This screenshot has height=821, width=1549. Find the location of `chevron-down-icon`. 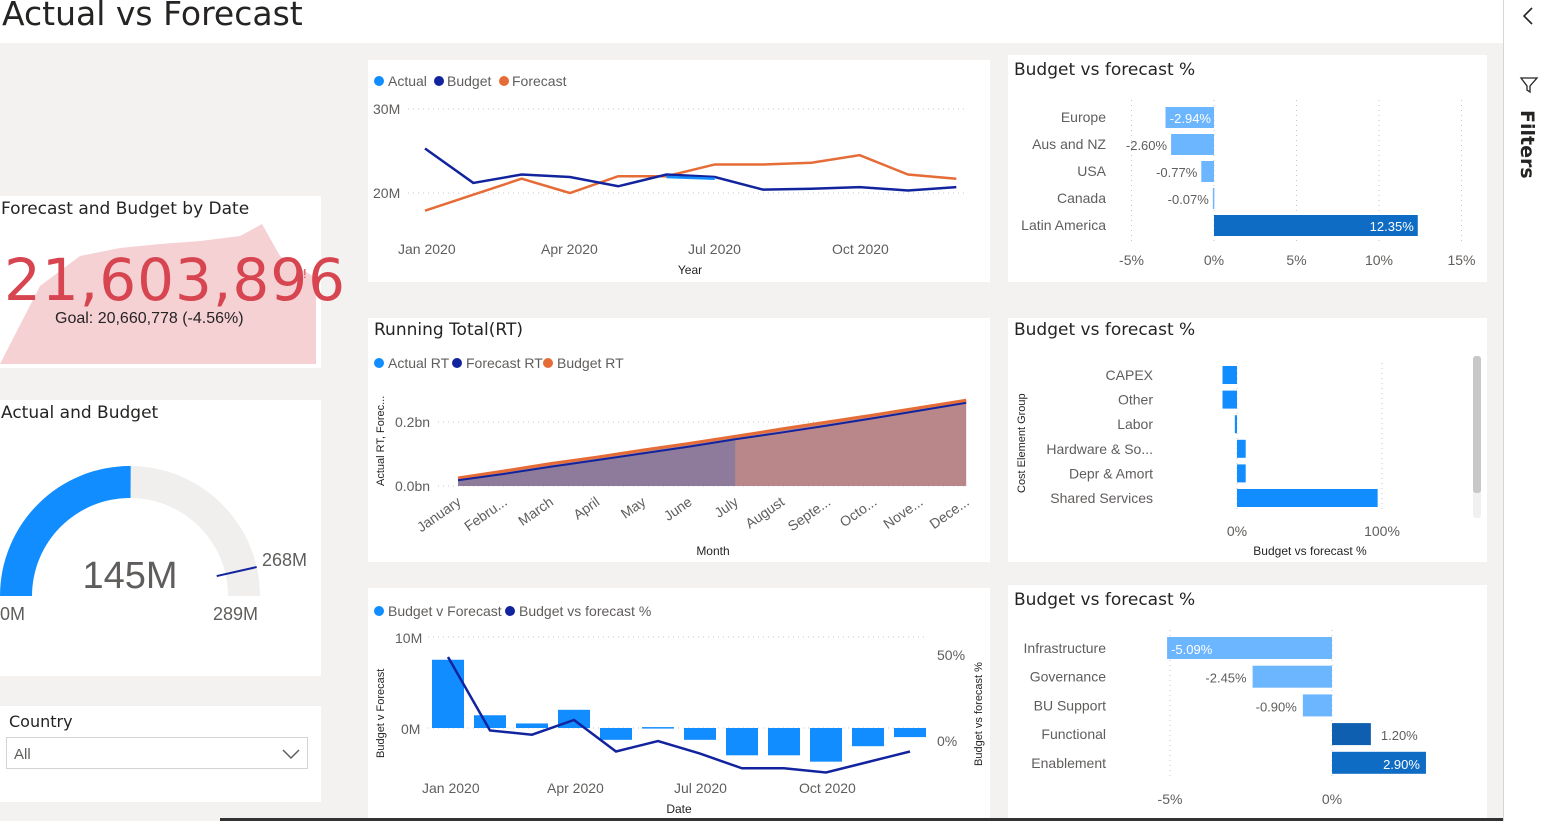

chevron-down-icon is located at coordinates (291, 754).